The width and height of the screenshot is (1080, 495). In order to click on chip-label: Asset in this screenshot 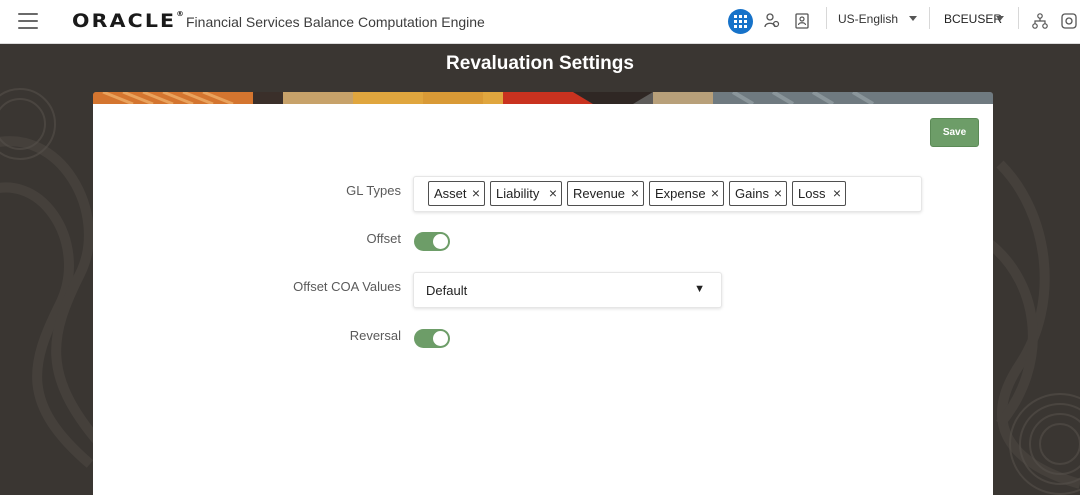, I will do `click(450, 193)`.